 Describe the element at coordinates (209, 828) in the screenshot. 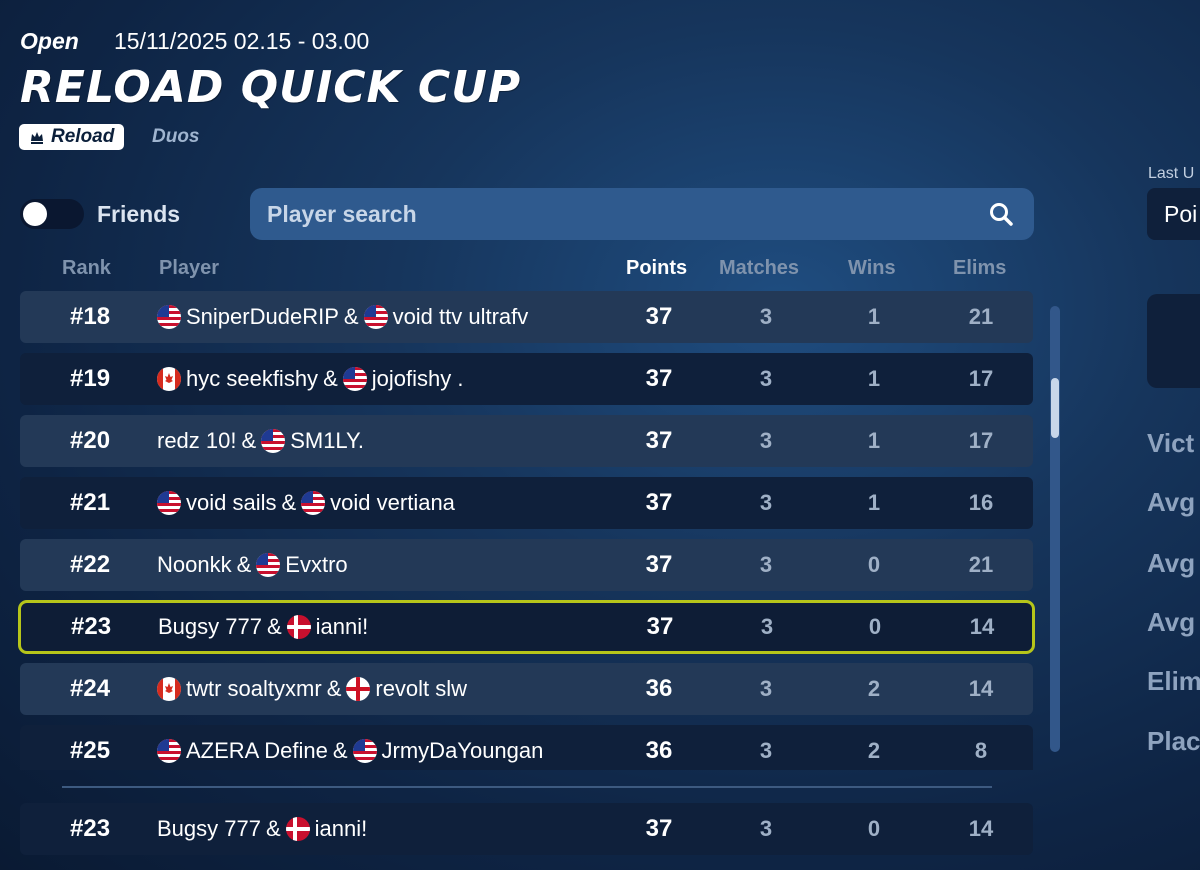

I see `player-name: Bugsy 777` at that location.